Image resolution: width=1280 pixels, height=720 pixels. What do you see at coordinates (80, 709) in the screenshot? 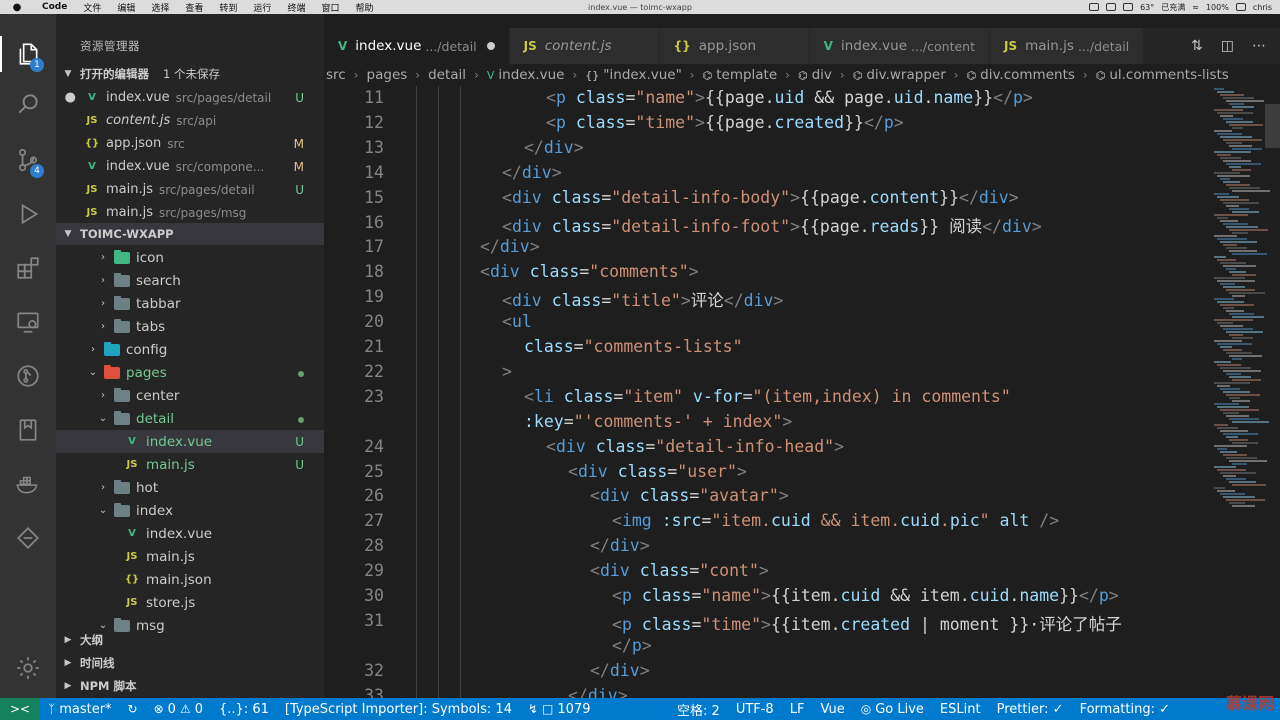
I see `branch-indicator: ᛉ master*` at bounding box center [80, 709].